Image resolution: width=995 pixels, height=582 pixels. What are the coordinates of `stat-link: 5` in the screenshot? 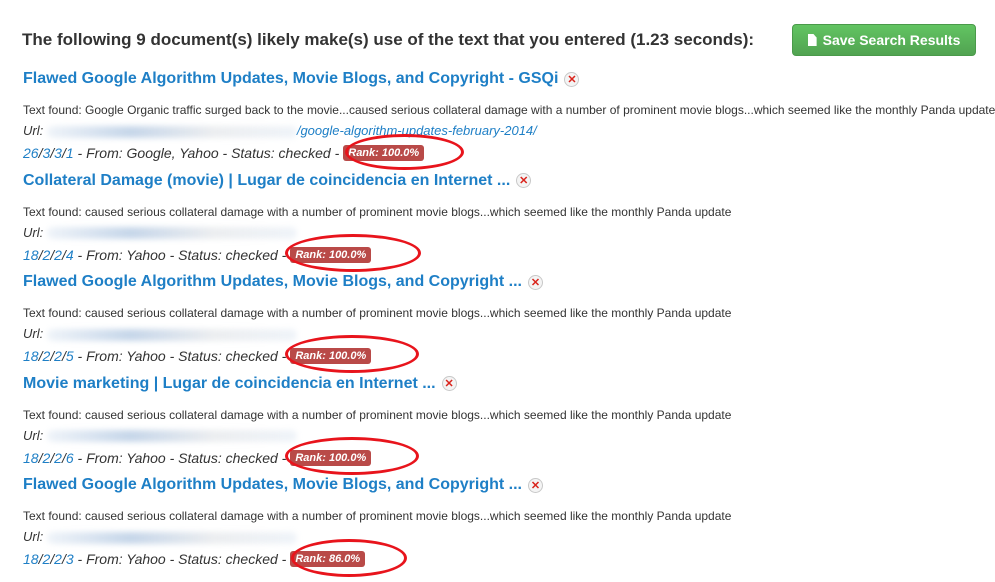 It's located at (70, 356).